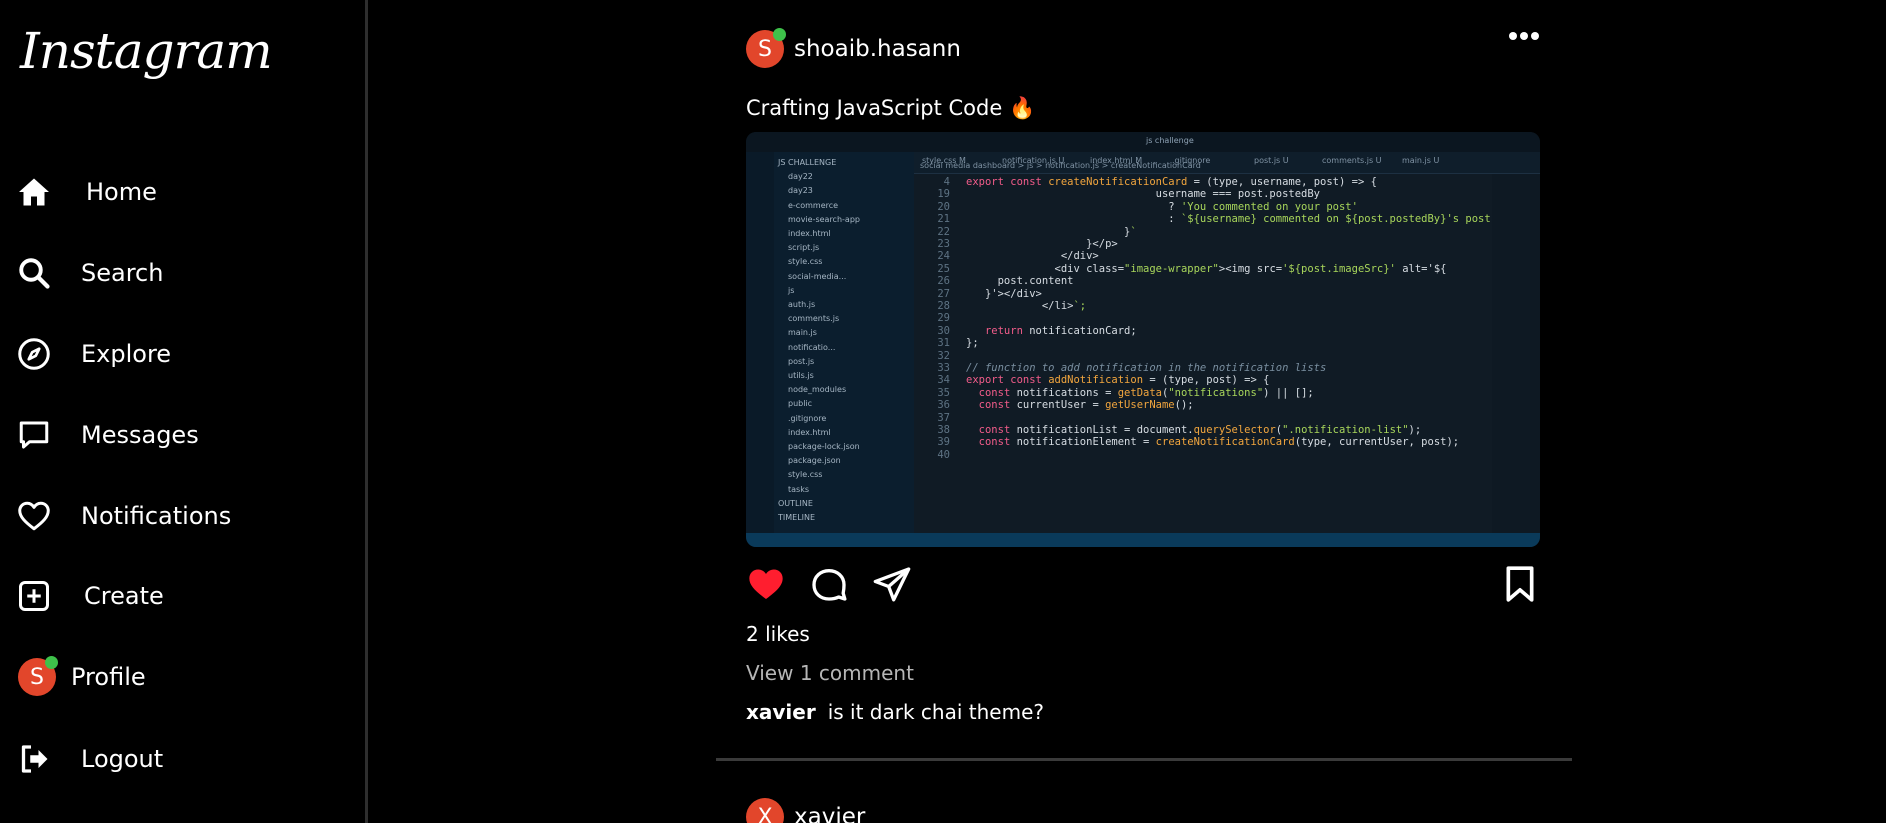  I want to click on view-comments-link: View 1 comment, so click(830, 673).